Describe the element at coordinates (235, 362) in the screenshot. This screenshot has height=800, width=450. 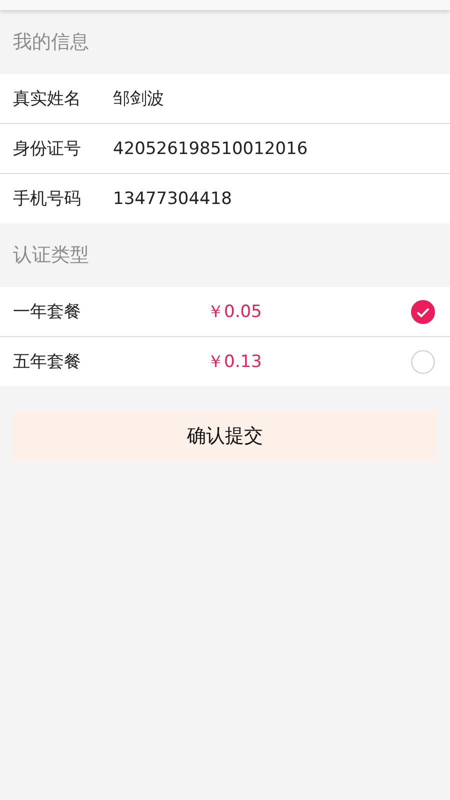
I see `plan-price: ￥0.13` at that location.